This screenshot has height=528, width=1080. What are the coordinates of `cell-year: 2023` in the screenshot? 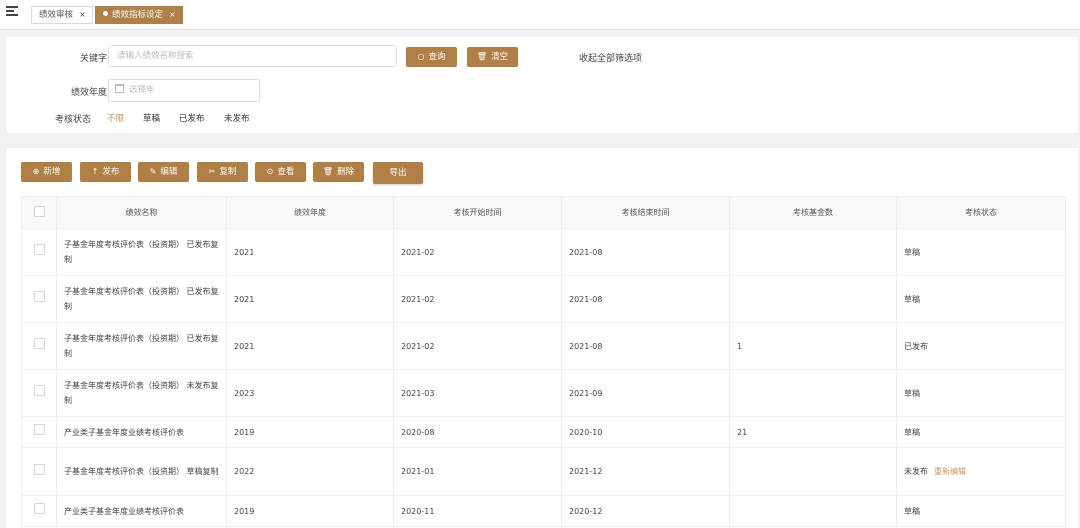 It's located at (310, 393).